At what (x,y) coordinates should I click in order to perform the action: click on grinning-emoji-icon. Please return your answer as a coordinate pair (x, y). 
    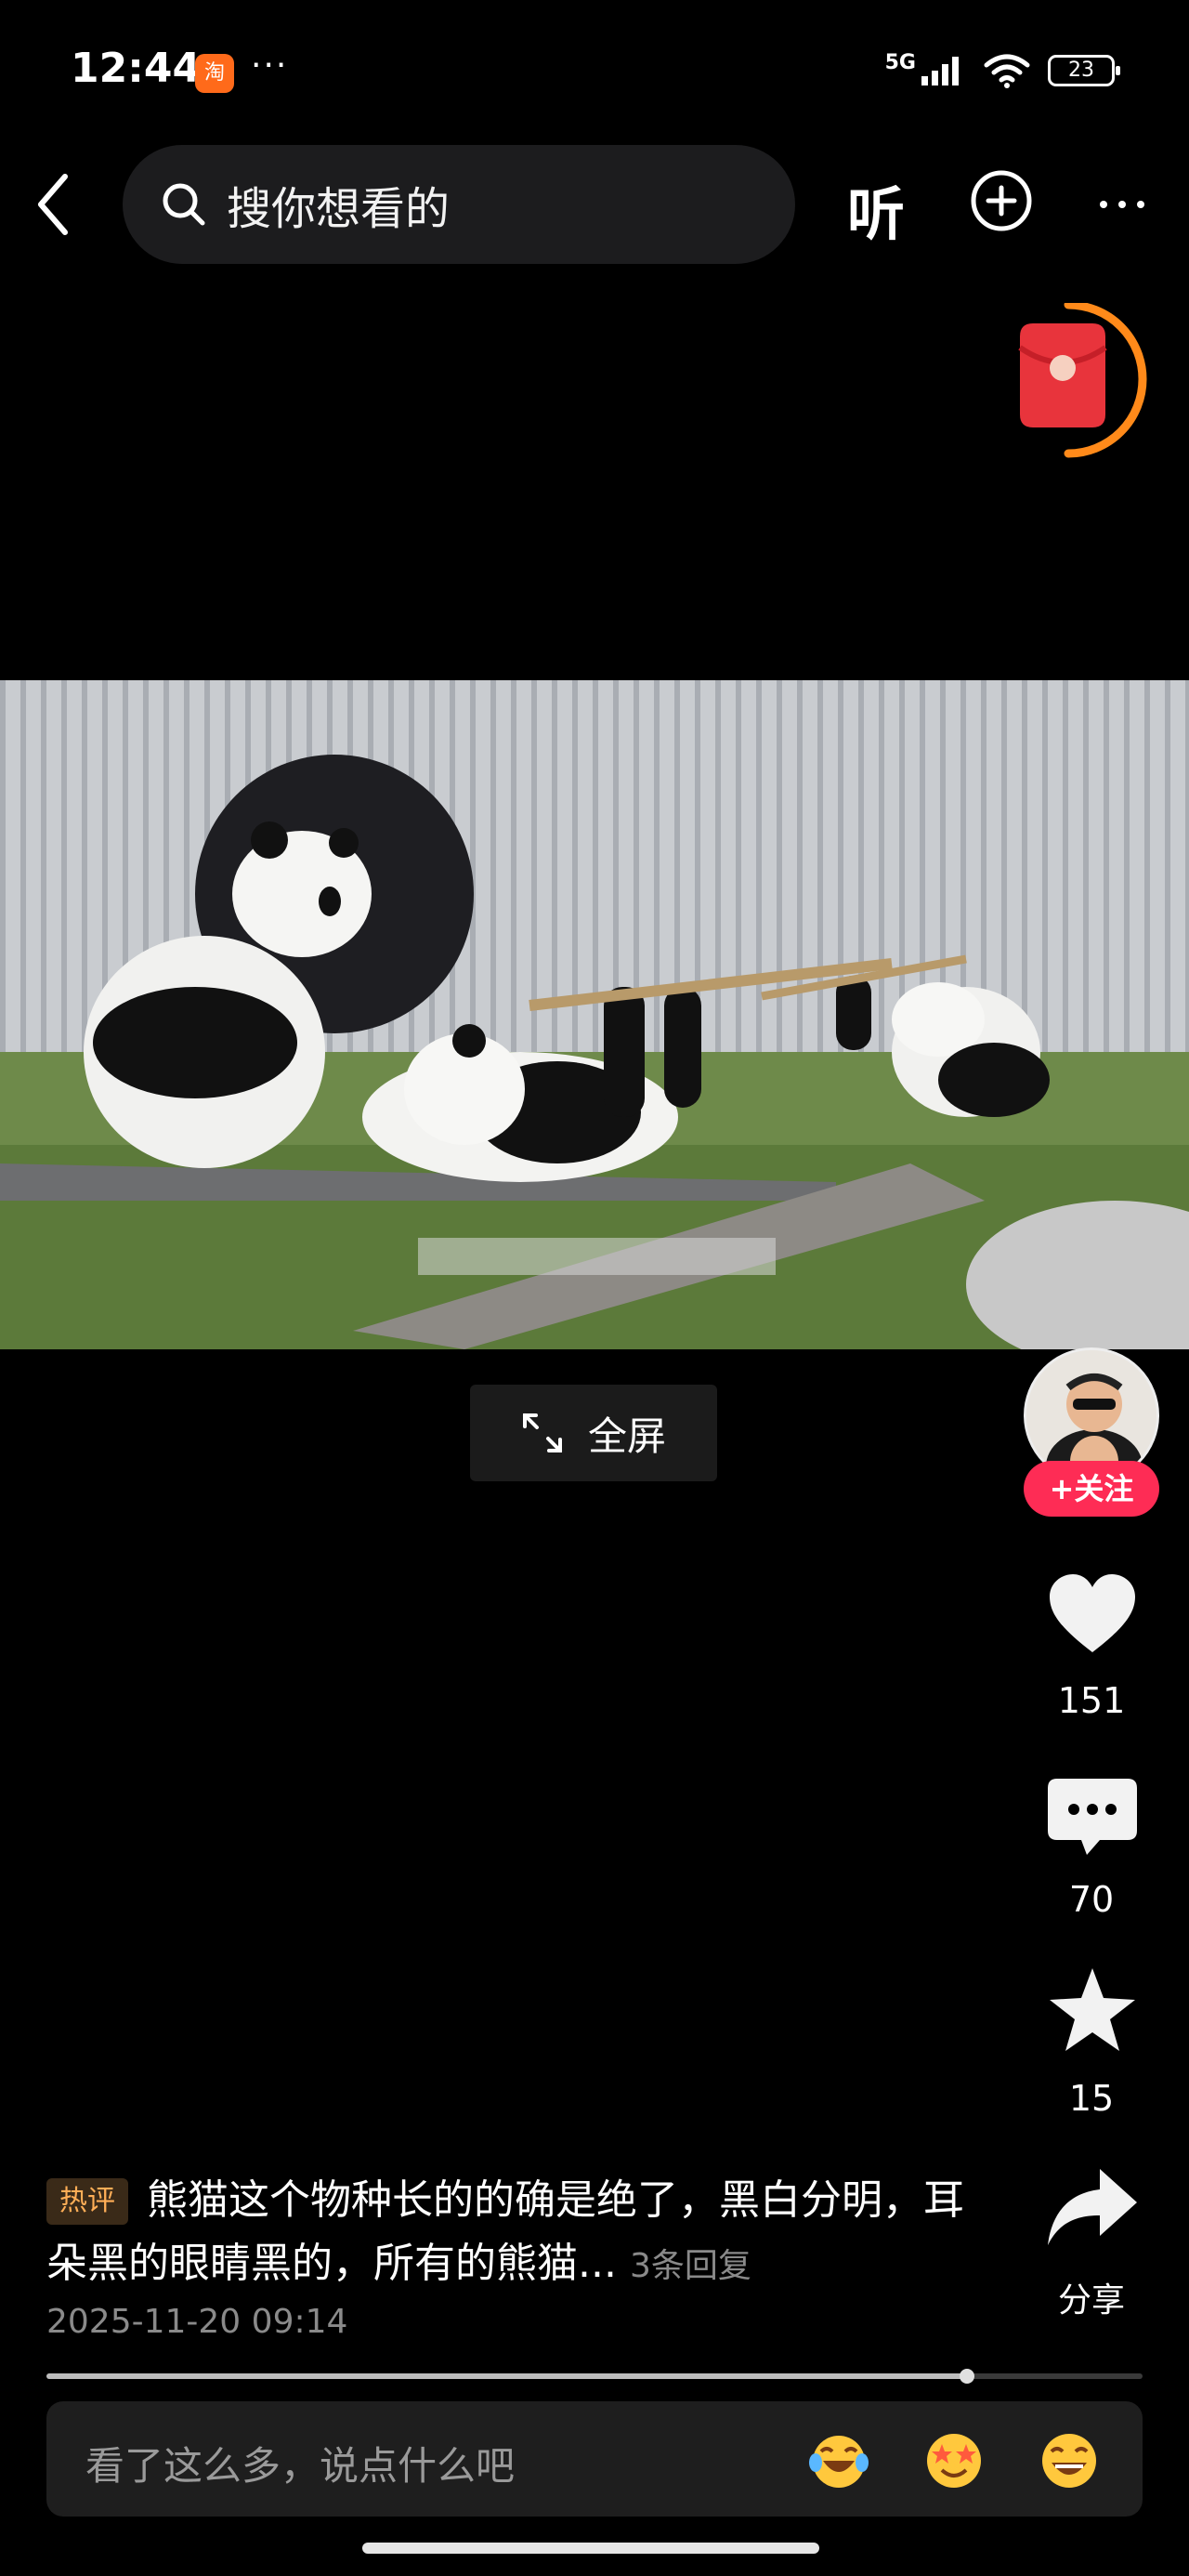
    Looking at the image, I should click on (1069, 2459).